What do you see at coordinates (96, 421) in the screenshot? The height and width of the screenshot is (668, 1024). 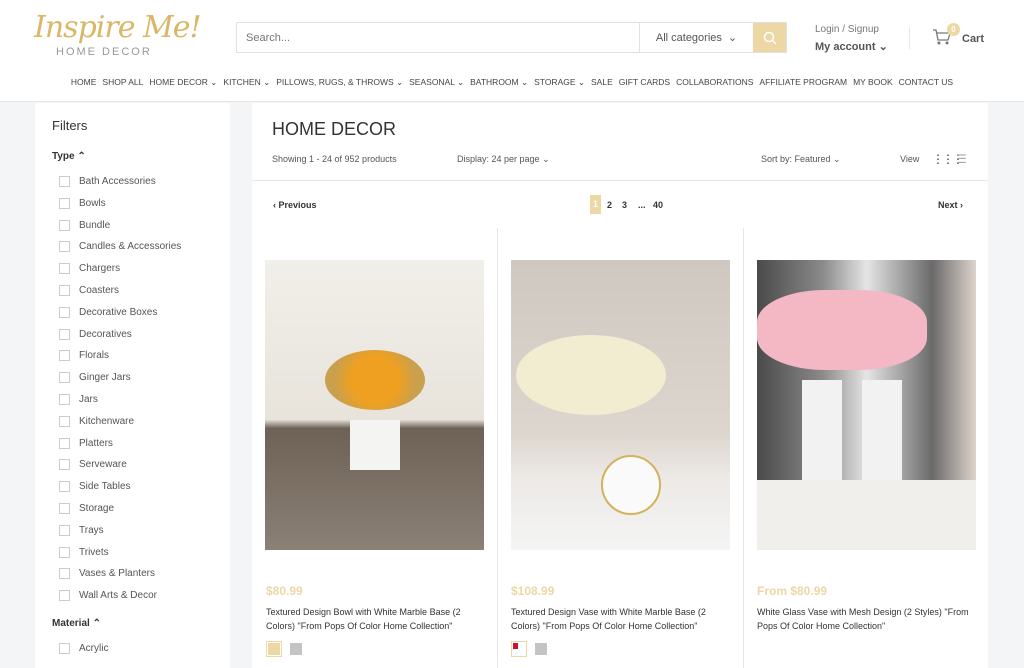 I see `filter-option: Kitchenware` at bounding box center [96, 421].